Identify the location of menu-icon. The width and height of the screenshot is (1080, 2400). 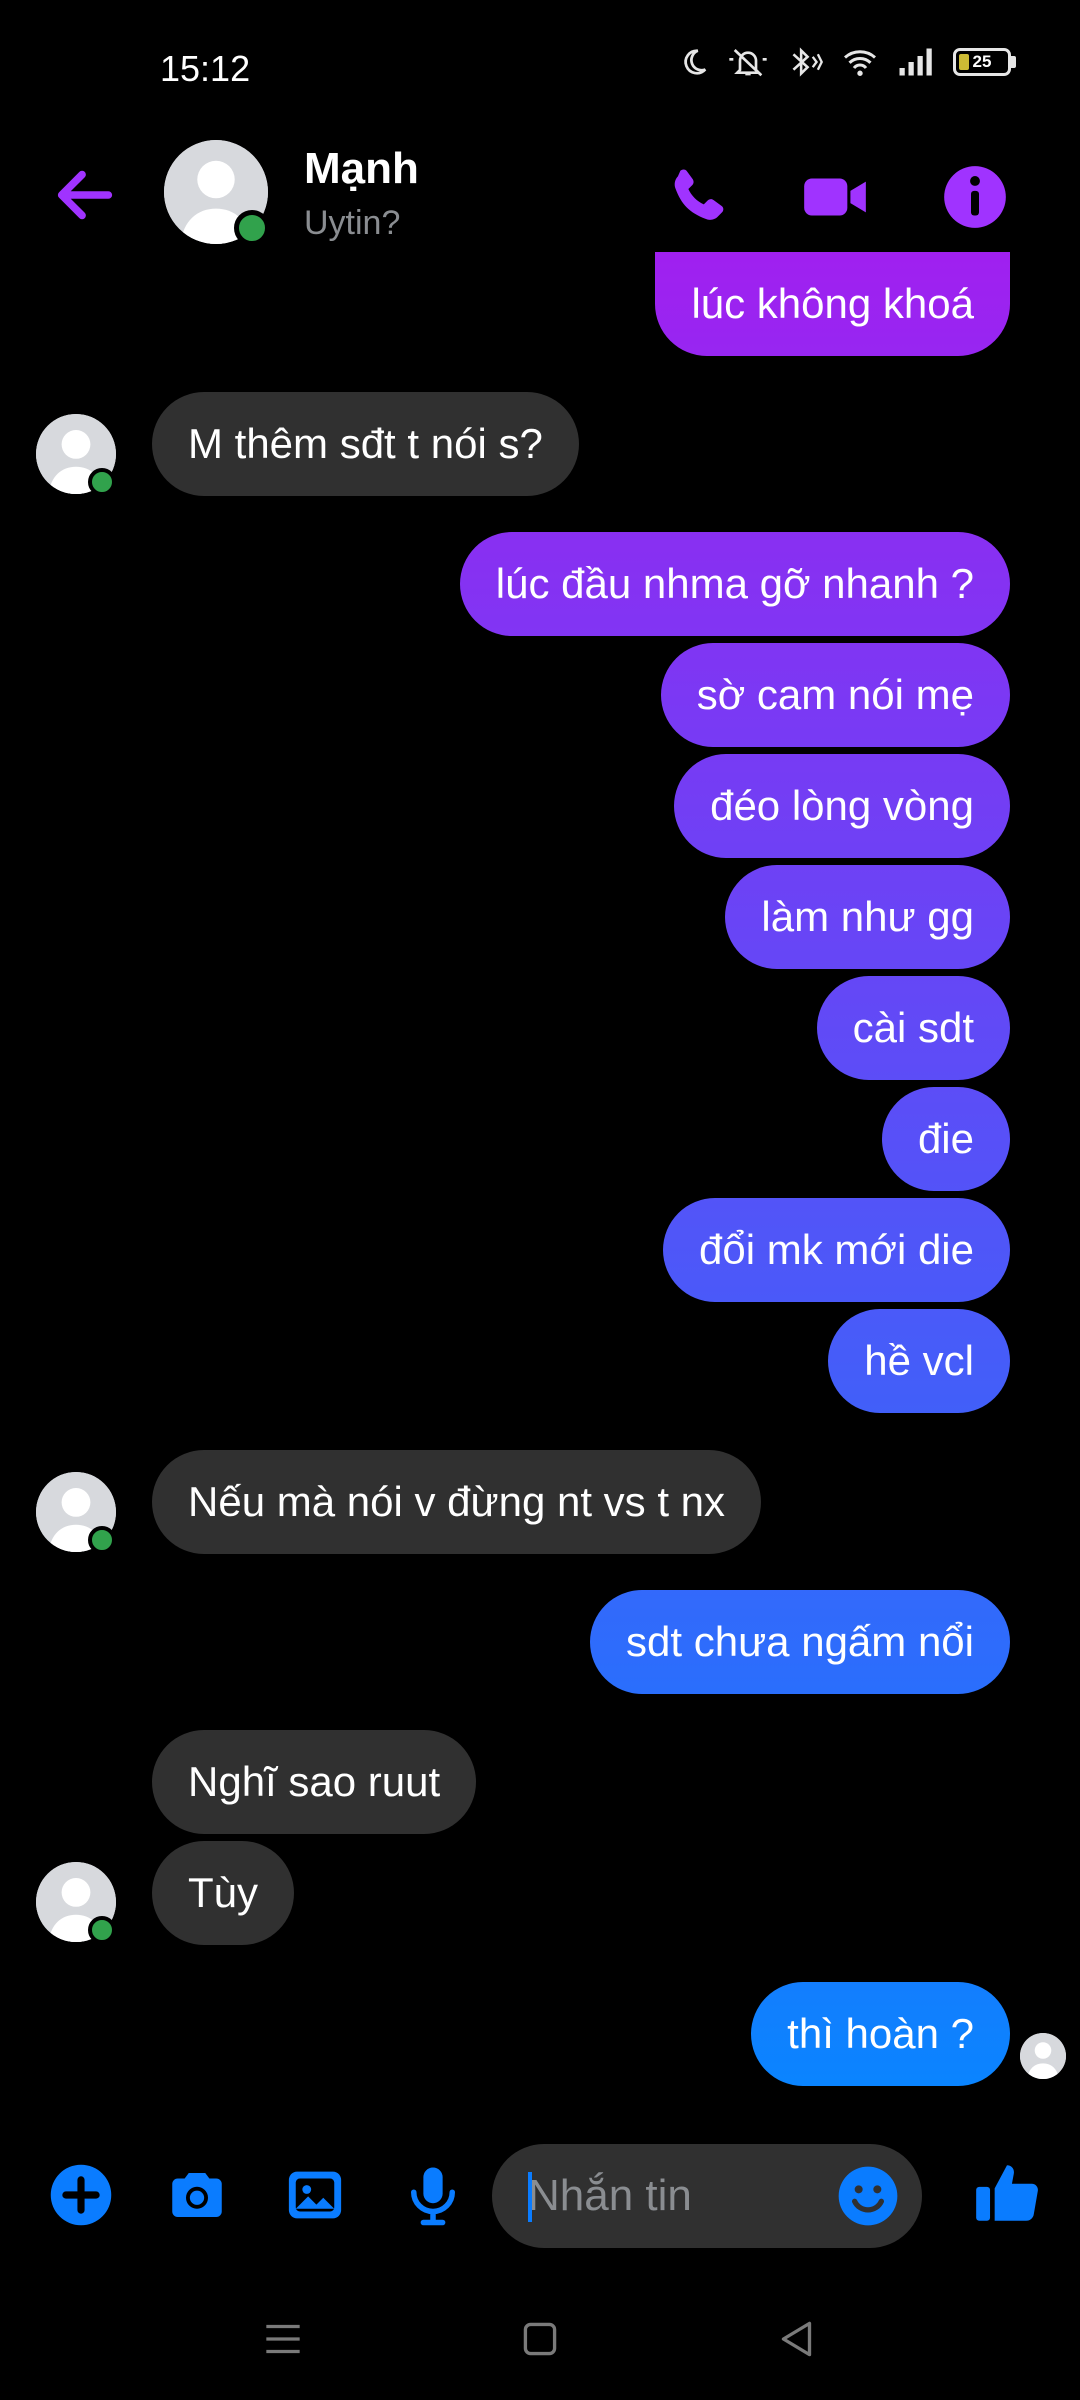
(283, 2339).